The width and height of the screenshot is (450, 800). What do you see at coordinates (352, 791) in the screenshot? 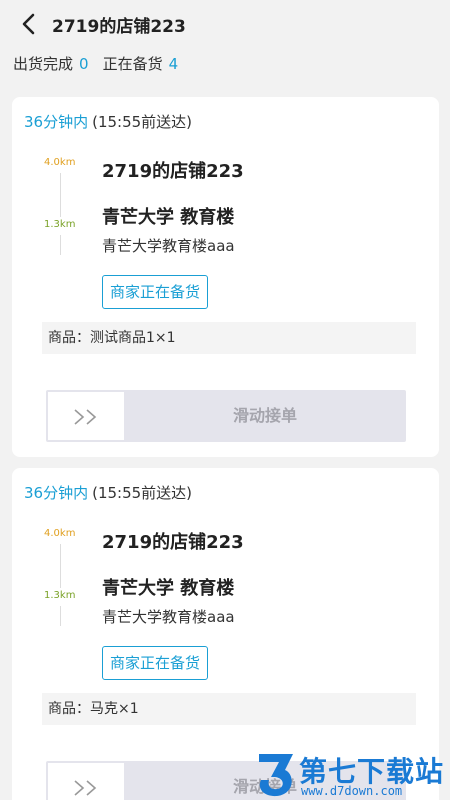
I see `watermark-url: www.d7down.com` at bounding box center [352, 791].